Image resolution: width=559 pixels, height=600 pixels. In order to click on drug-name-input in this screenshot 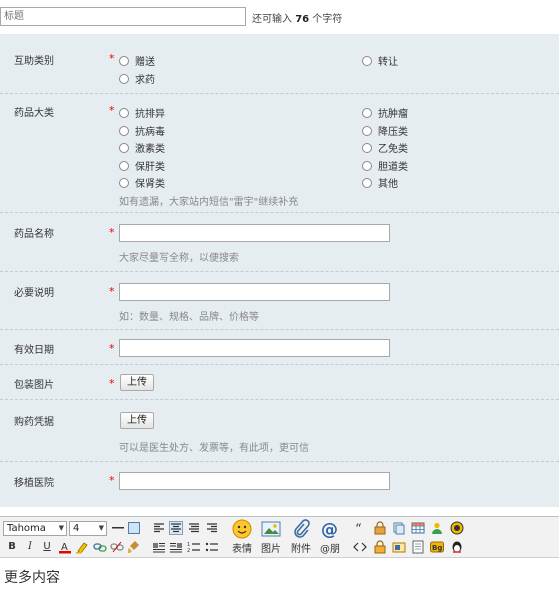, I will do `click(254, 233)`.